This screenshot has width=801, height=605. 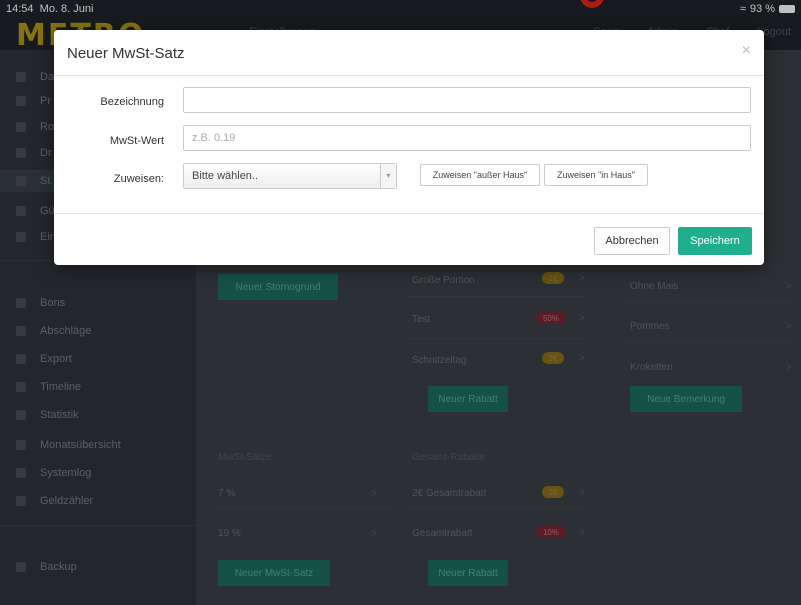 I want to click on zuweisen-select: Bitte wählen.. ▾, so click(x=290, y=176).